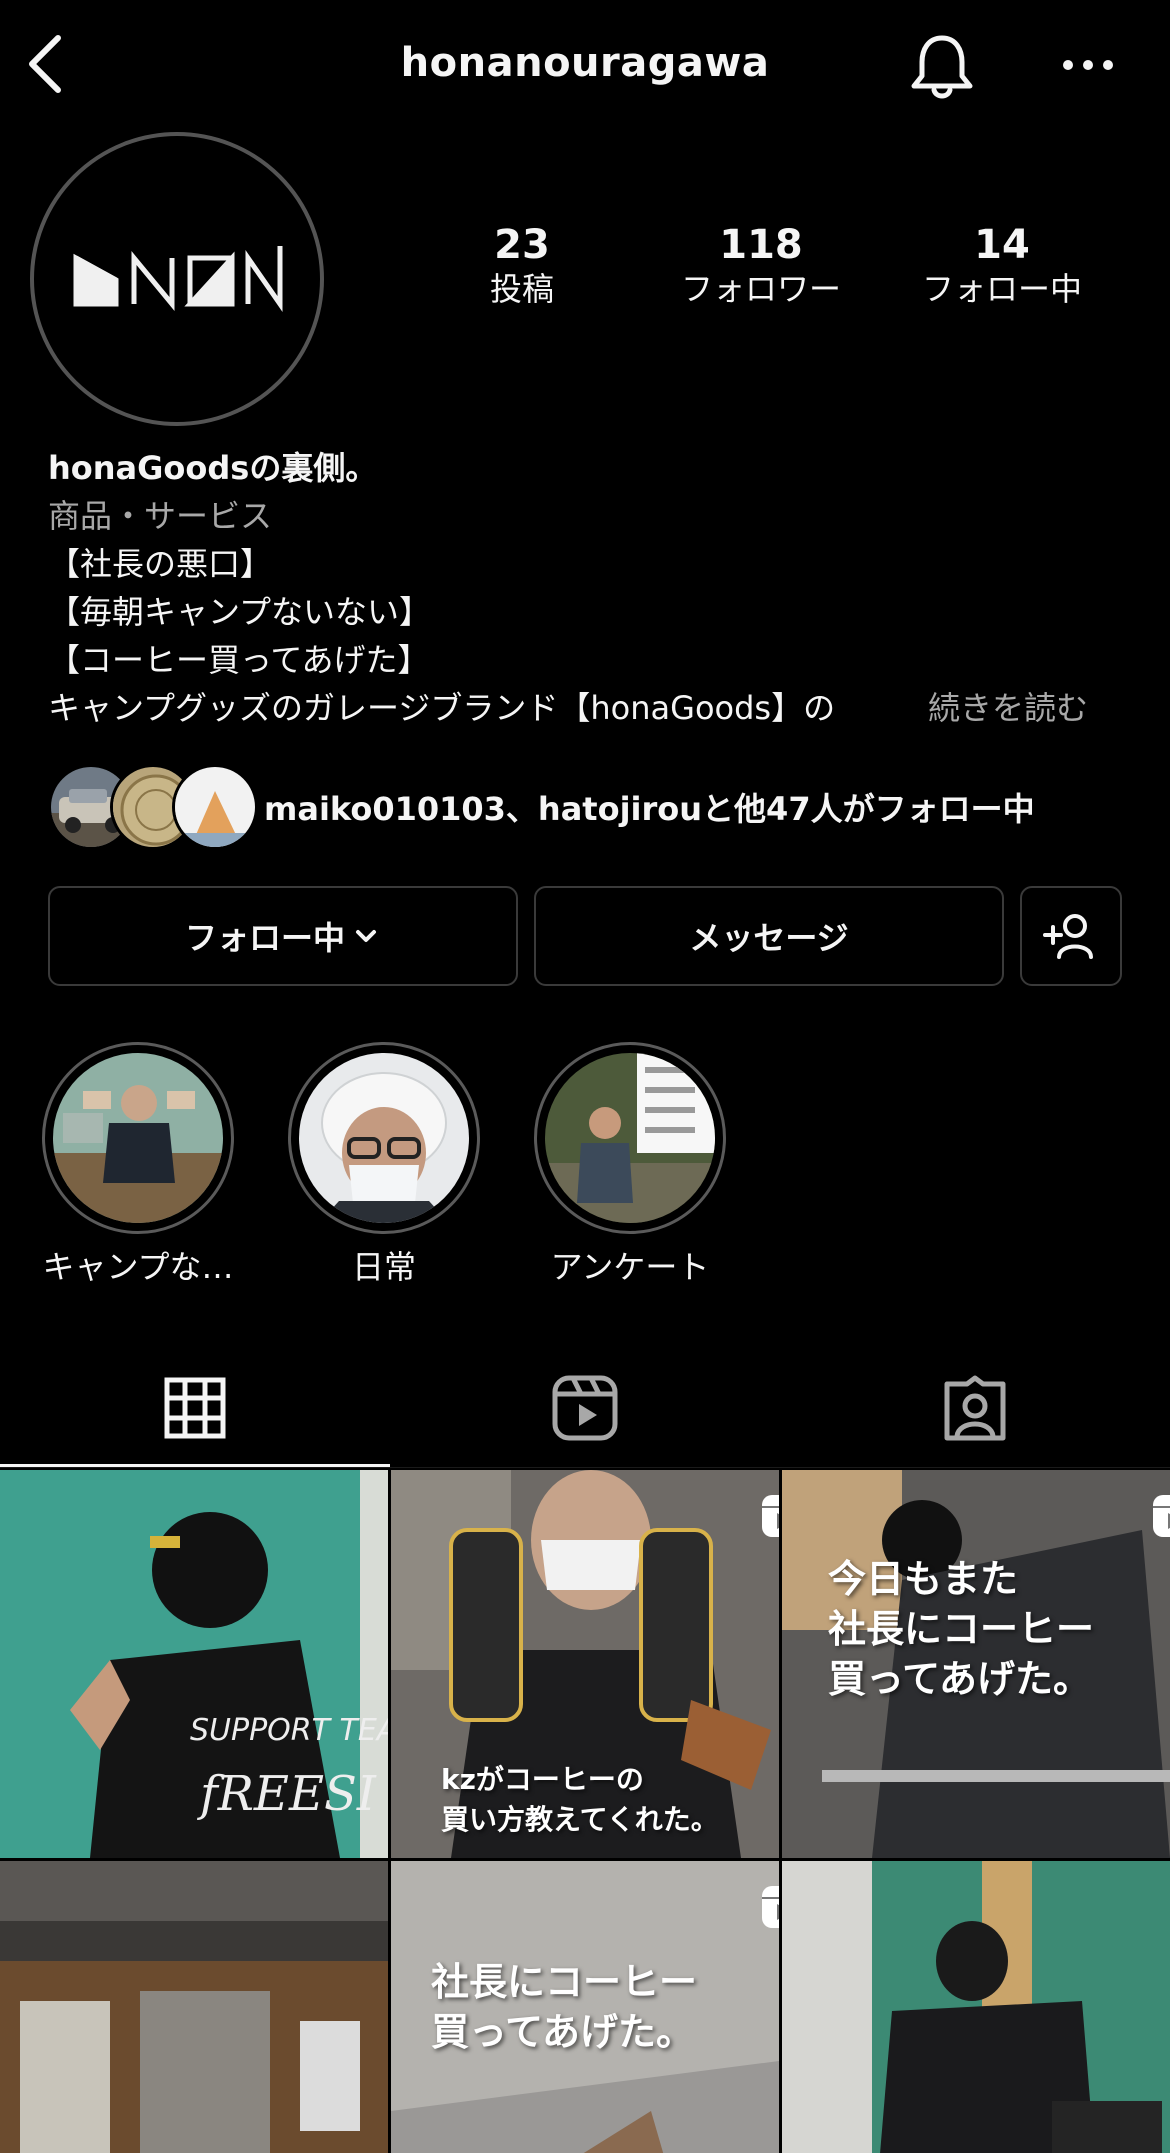 The width and height of the screenshot is (1170, 2153). I want to click on bio-line: 【毎朝キャンプないない】, so click(240, 612).